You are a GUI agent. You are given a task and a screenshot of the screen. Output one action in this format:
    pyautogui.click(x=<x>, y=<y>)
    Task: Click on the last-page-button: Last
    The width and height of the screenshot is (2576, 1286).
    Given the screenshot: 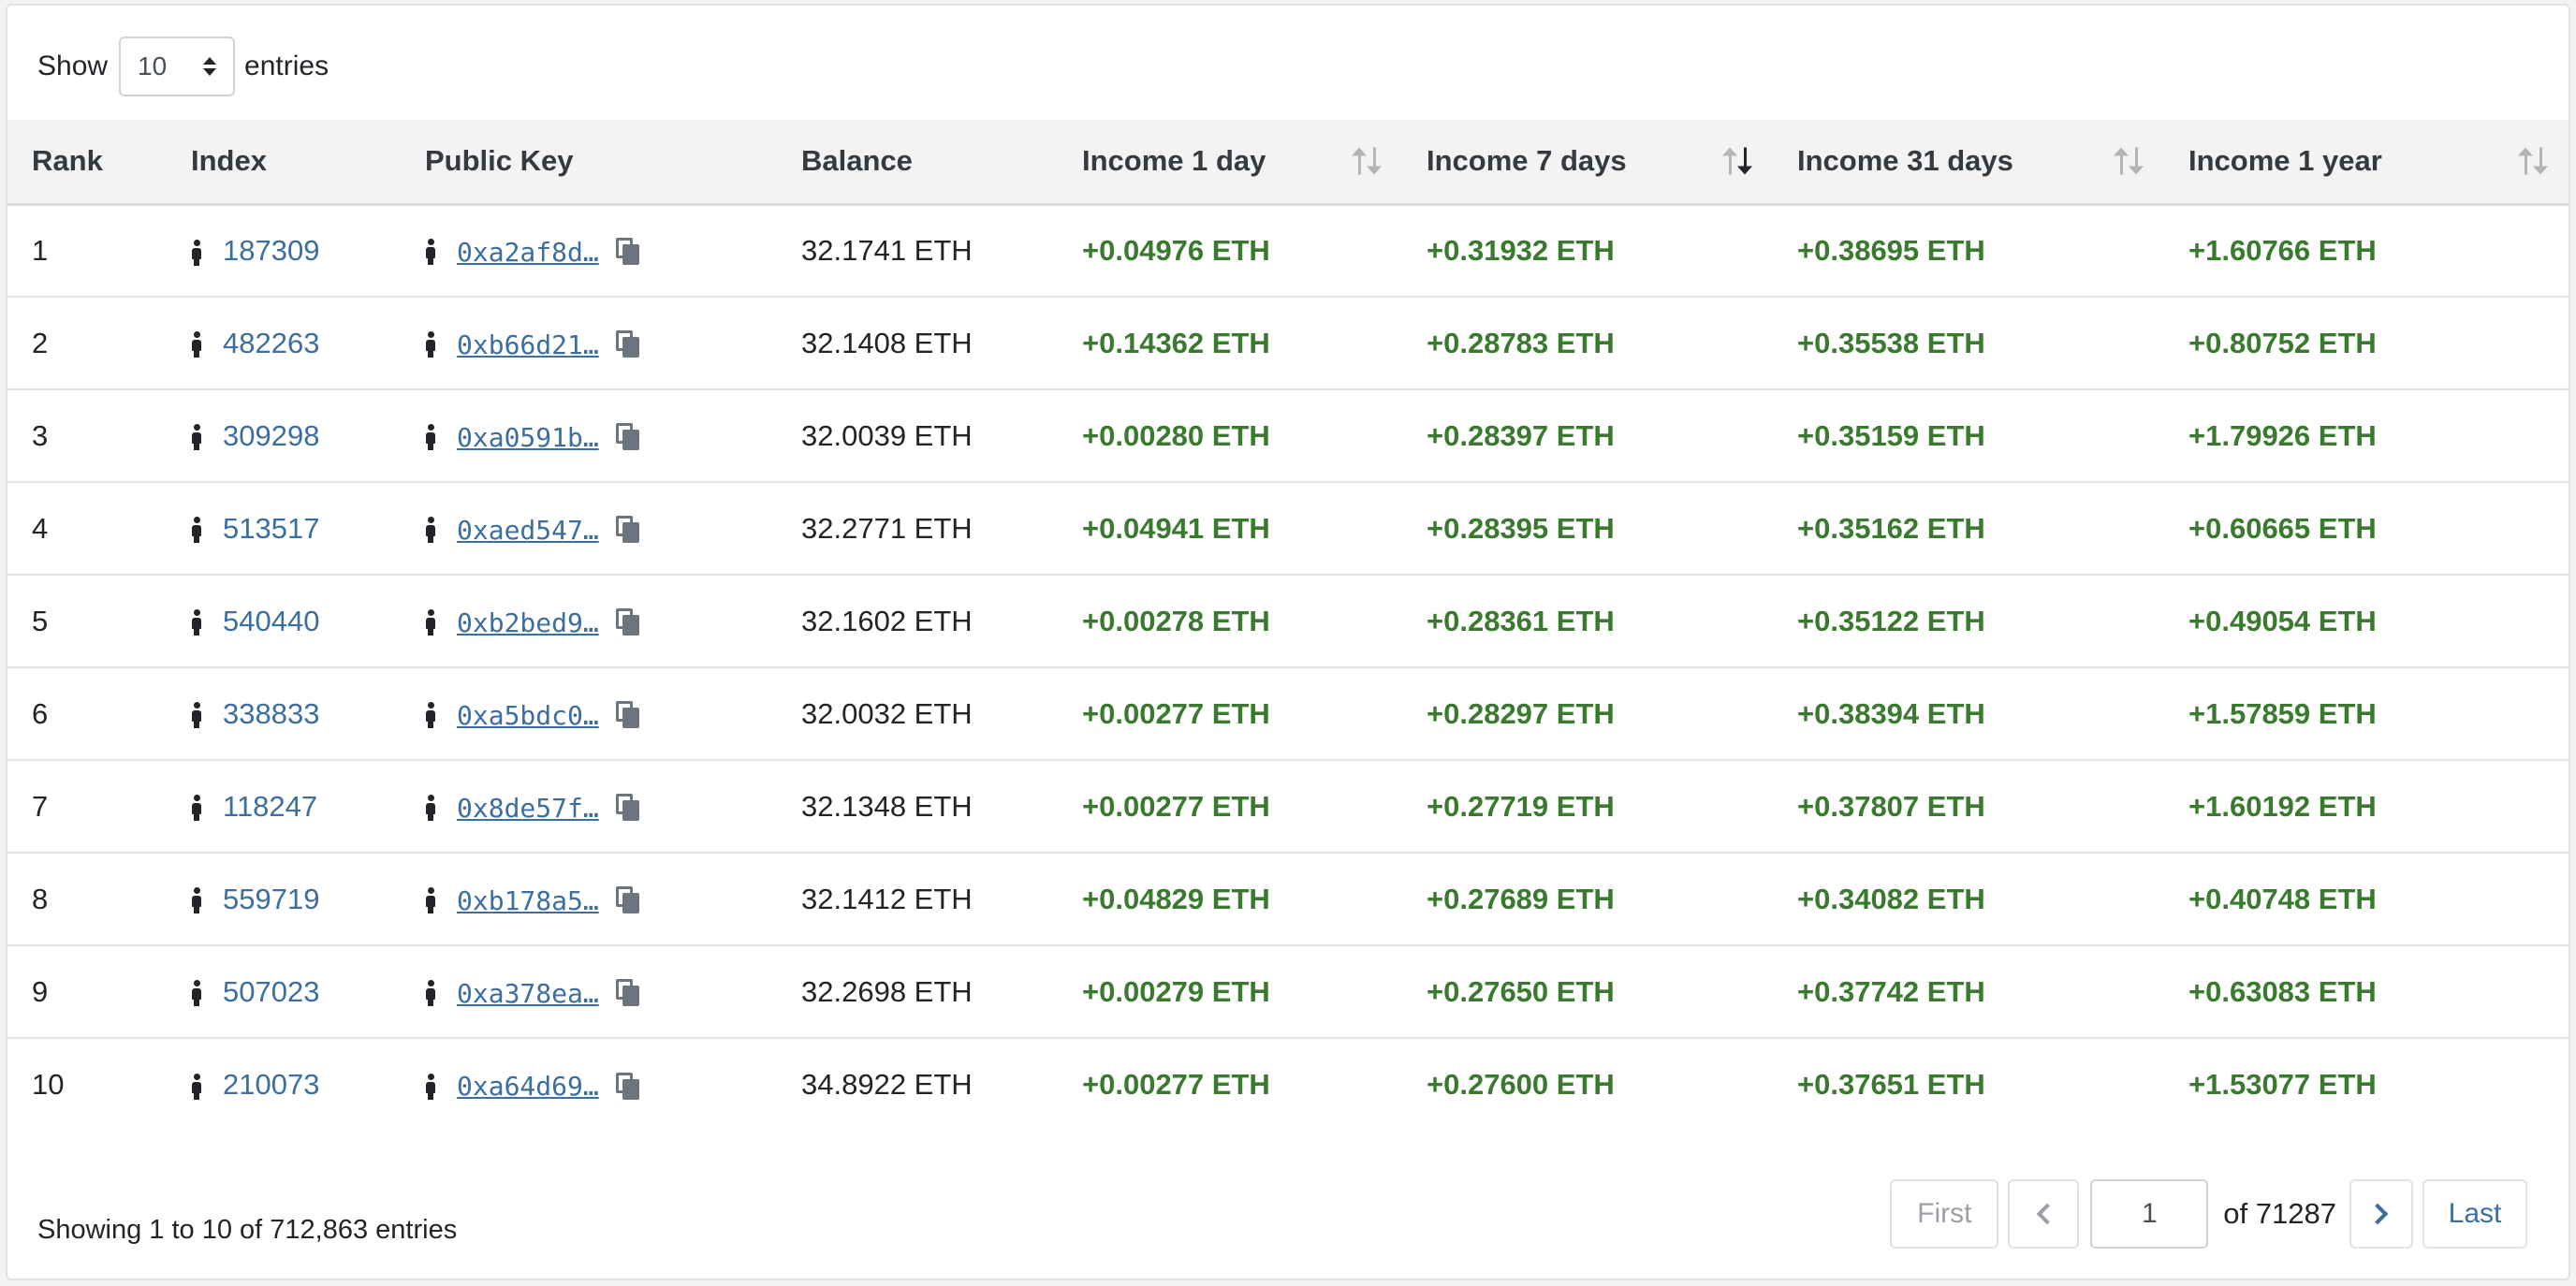 What is the action you would take?
    pyautogui.click(x=2474, y=1214)
    